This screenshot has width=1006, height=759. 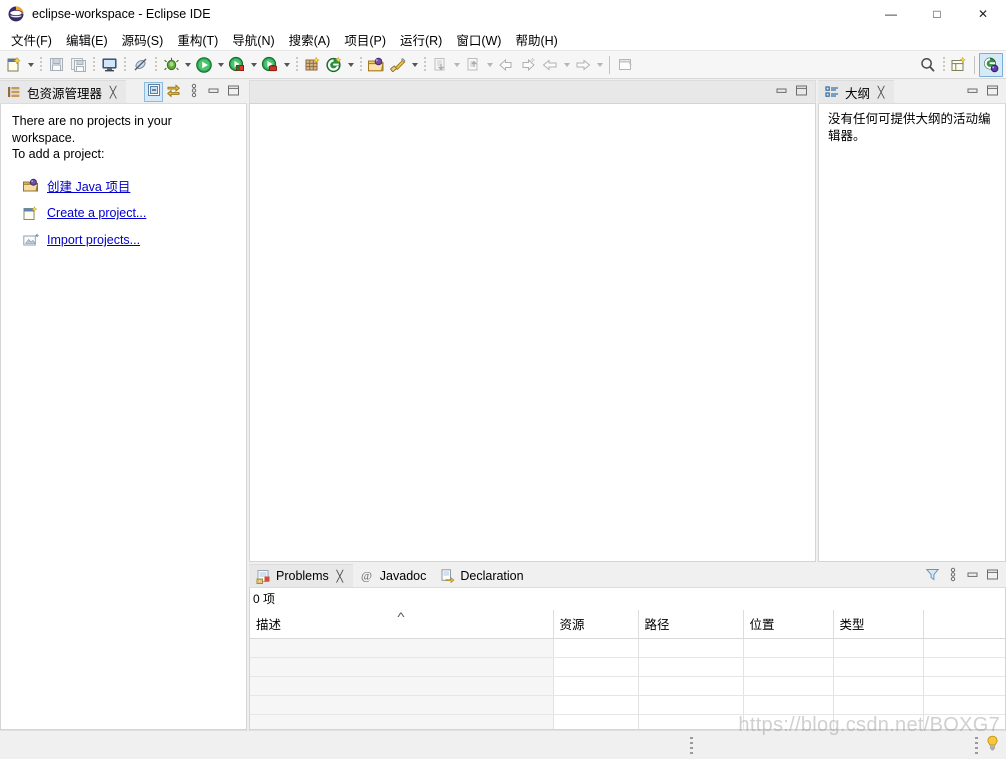 I want to click on minimize-outline-button, so click(x=972, y=92).